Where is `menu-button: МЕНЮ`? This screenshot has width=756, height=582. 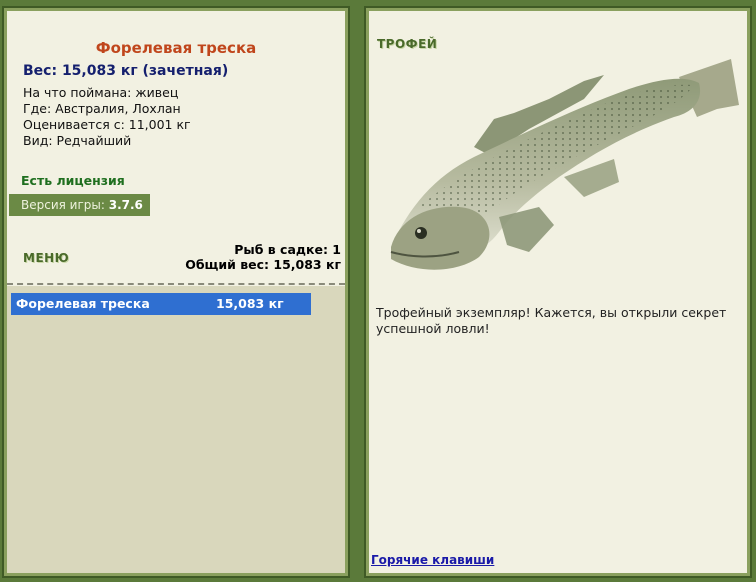
menu-button: МЕНЮ is located at coordinates (46, 258).